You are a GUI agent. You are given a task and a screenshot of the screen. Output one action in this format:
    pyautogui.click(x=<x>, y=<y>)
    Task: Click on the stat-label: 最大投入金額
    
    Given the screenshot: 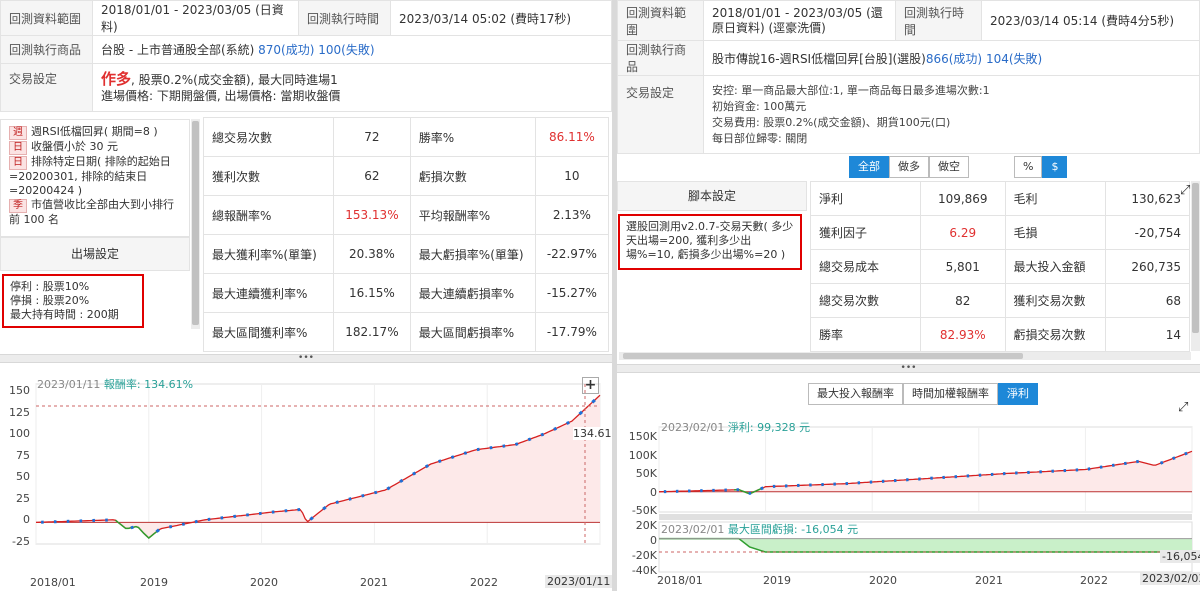 What is the action you would take?
    pyautogui.click(x=1055, y=266)
    